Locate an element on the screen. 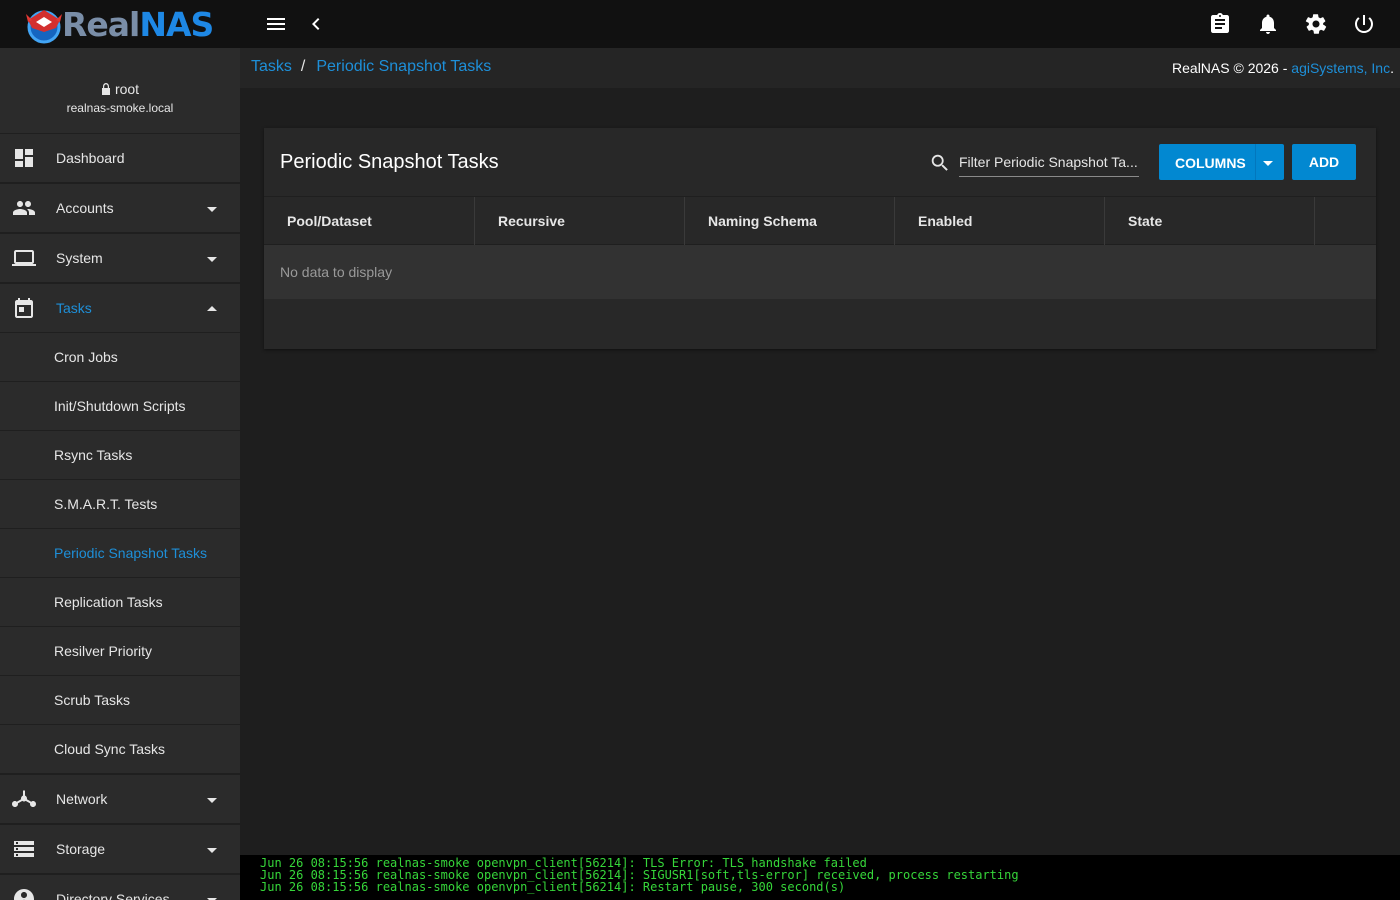  user-name-row: root is located at coordinates (120, 89).